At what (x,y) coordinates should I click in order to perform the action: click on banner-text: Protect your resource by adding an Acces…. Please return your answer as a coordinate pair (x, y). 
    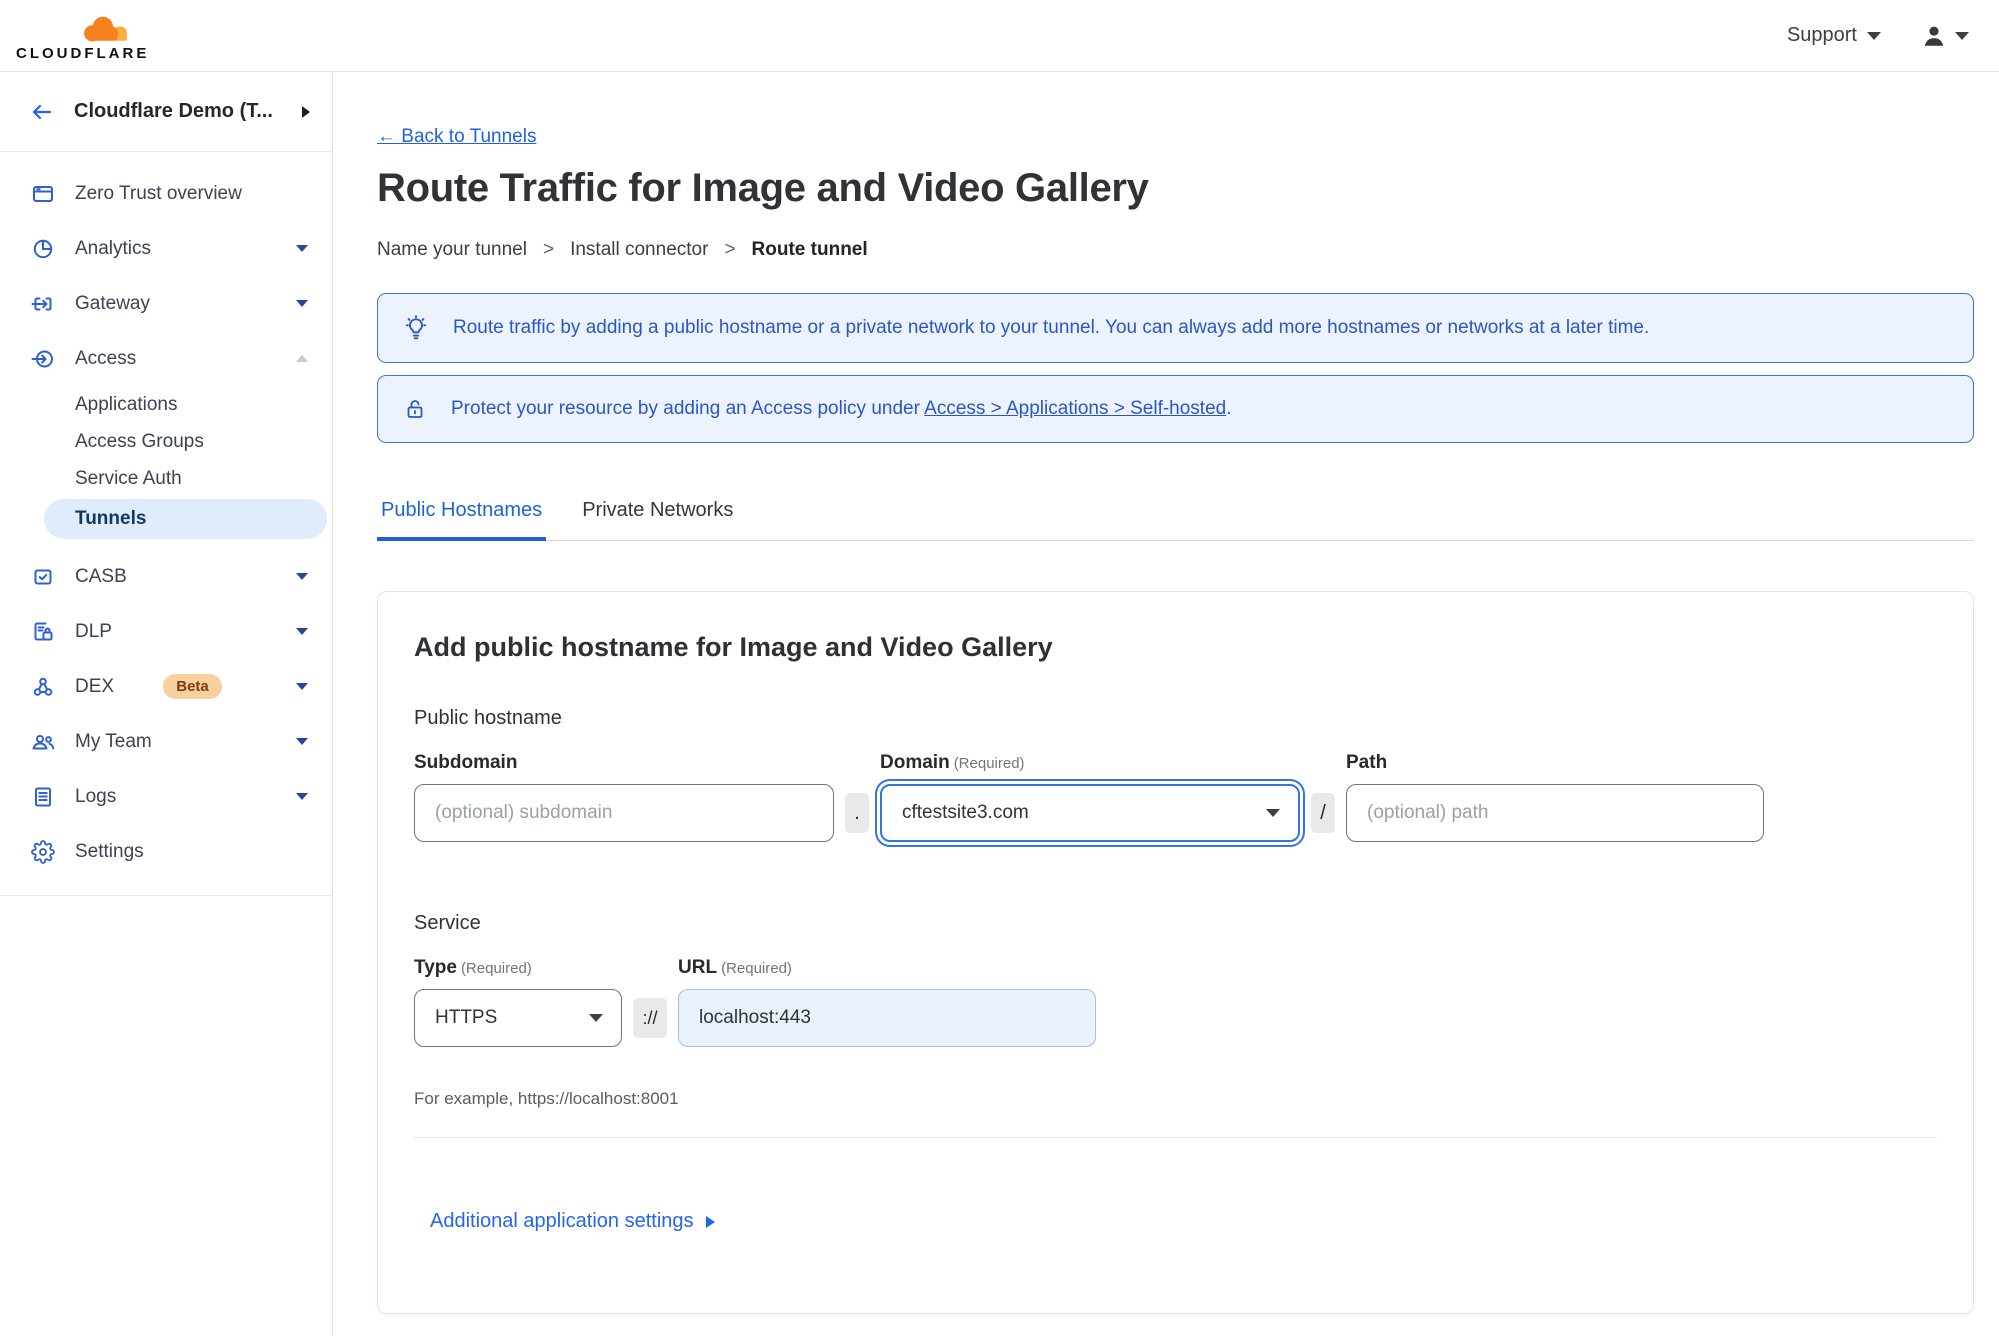
    Looking at the image, I should click on (688, 408).